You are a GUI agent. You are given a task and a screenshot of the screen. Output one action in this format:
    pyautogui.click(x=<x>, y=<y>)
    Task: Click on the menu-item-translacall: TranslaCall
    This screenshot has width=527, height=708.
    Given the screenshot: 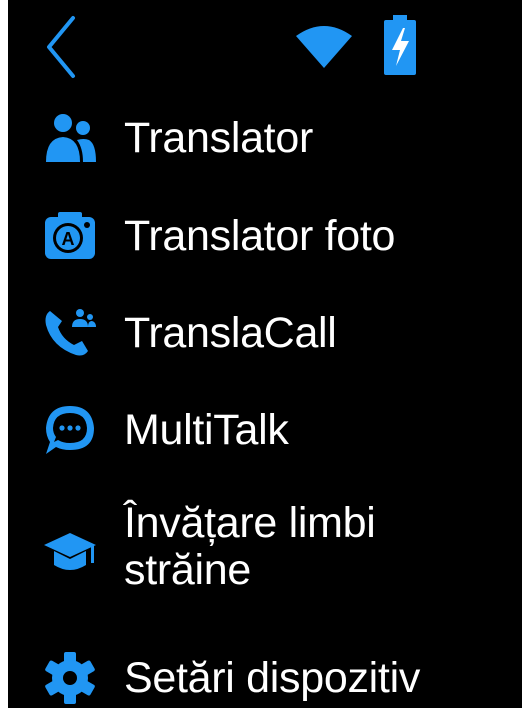 What is the action you would take?
    pyautogui.click(x=265, y=333)
    